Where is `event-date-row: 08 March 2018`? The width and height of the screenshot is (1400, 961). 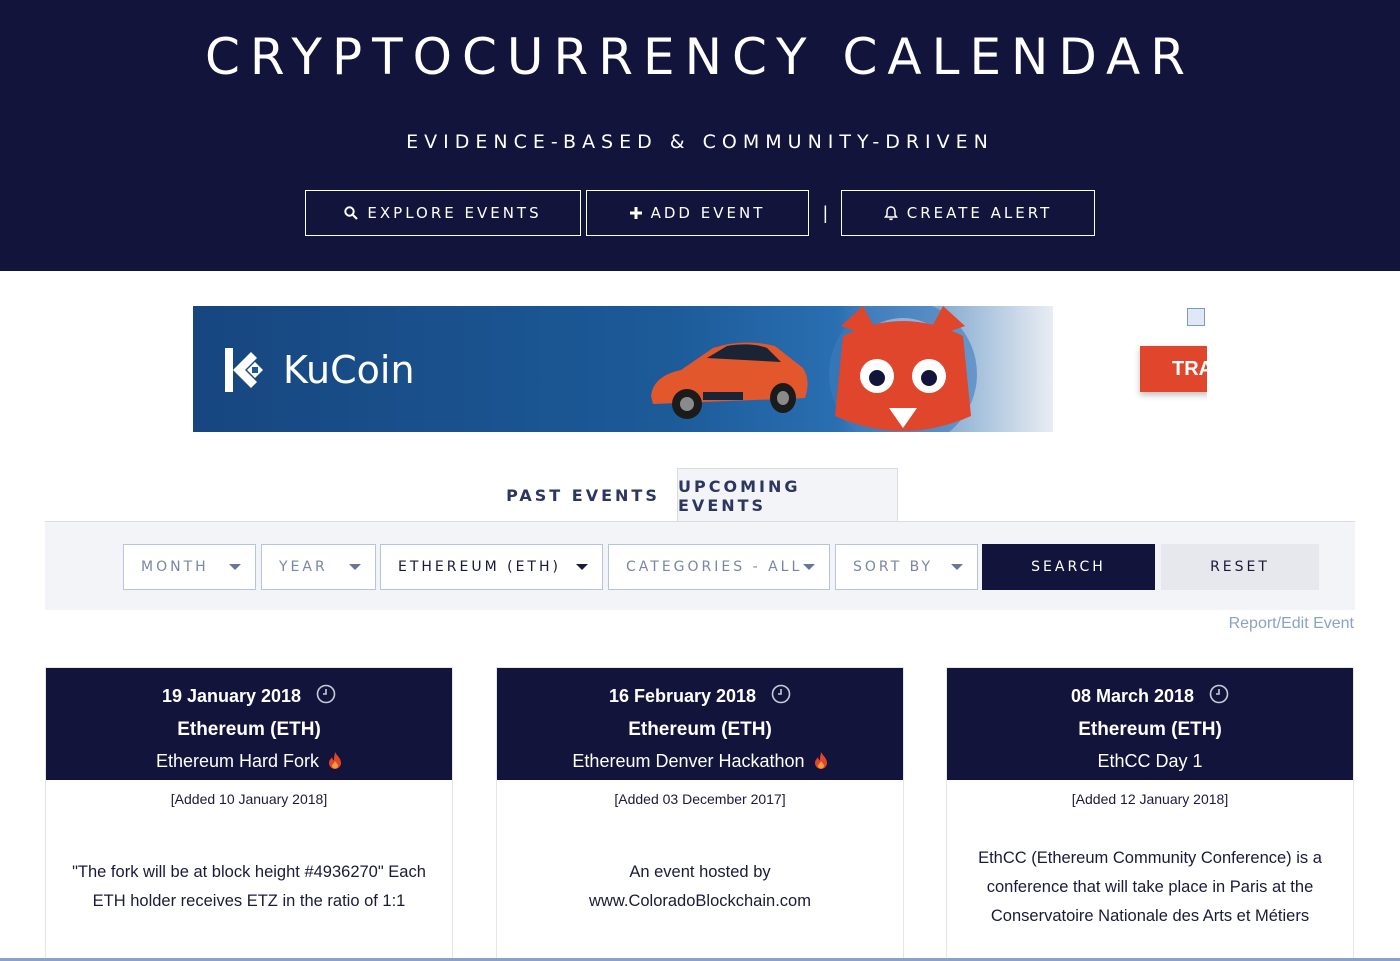
event-date-row: 08 March 2018 is located at coordinates (1150, 695).